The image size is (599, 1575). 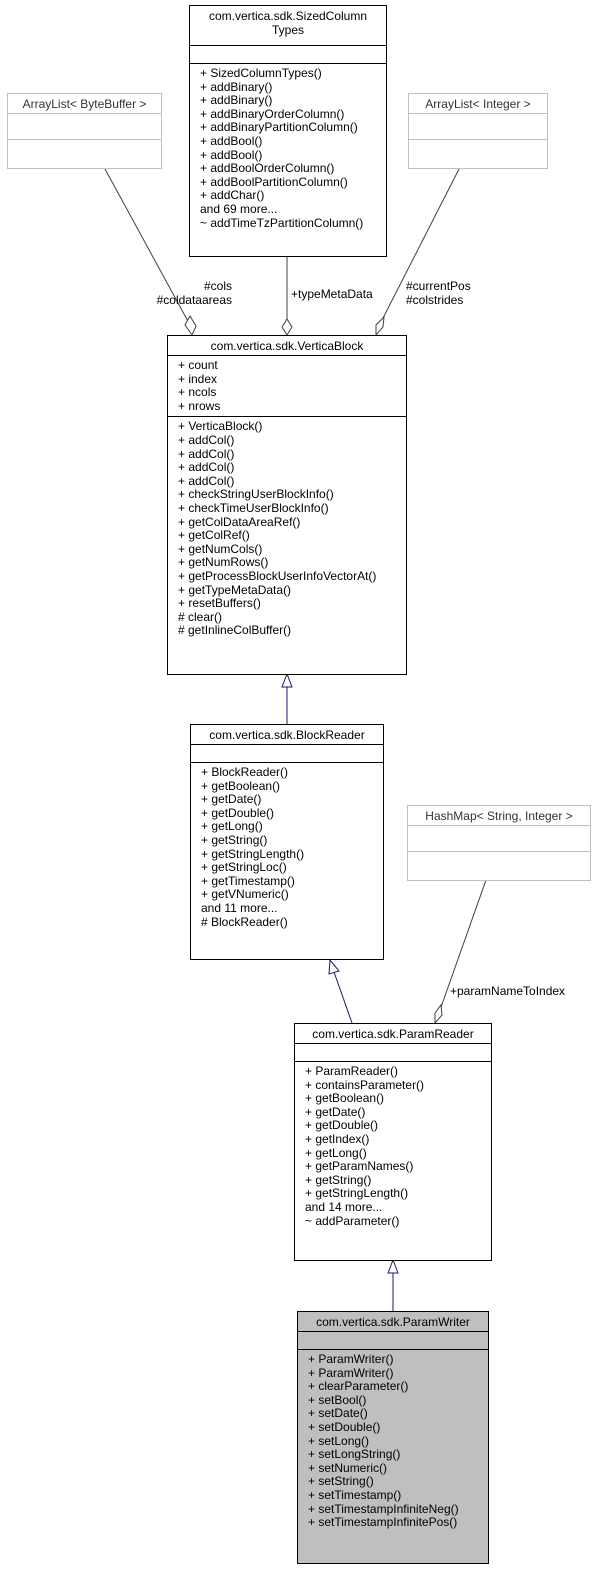 What do you see at coordinates (293, 223) in the screenshot?
I see `method-item: ~ addTimeTzPartitionColumn()` at bounding box center [293, 223].